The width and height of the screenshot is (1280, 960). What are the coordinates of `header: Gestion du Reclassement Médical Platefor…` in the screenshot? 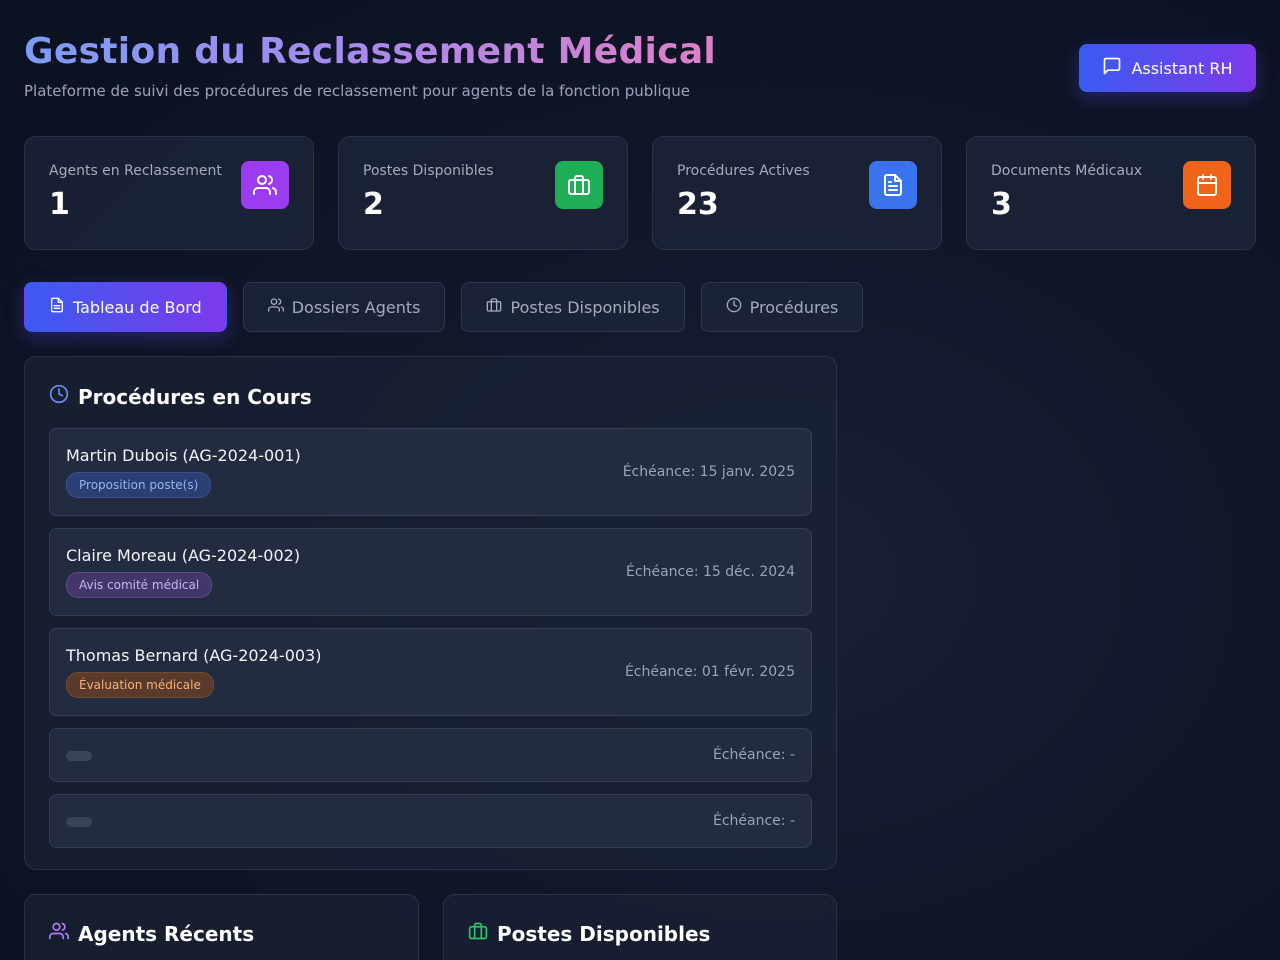 It's located at (370, 65).